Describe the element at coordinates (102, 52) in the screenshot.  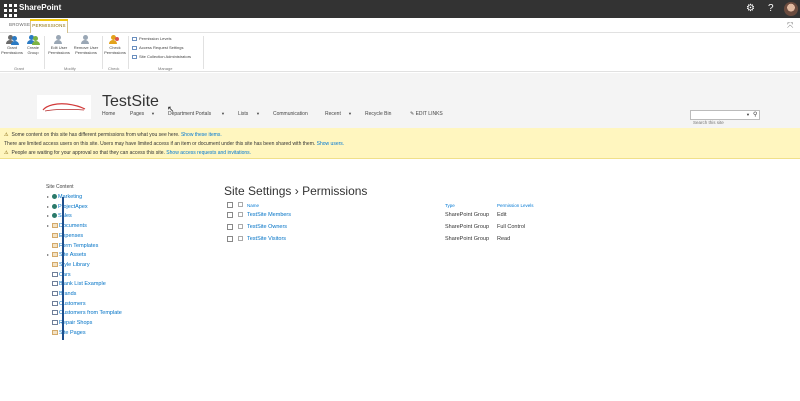
I see `ribbon-divider` at that location.